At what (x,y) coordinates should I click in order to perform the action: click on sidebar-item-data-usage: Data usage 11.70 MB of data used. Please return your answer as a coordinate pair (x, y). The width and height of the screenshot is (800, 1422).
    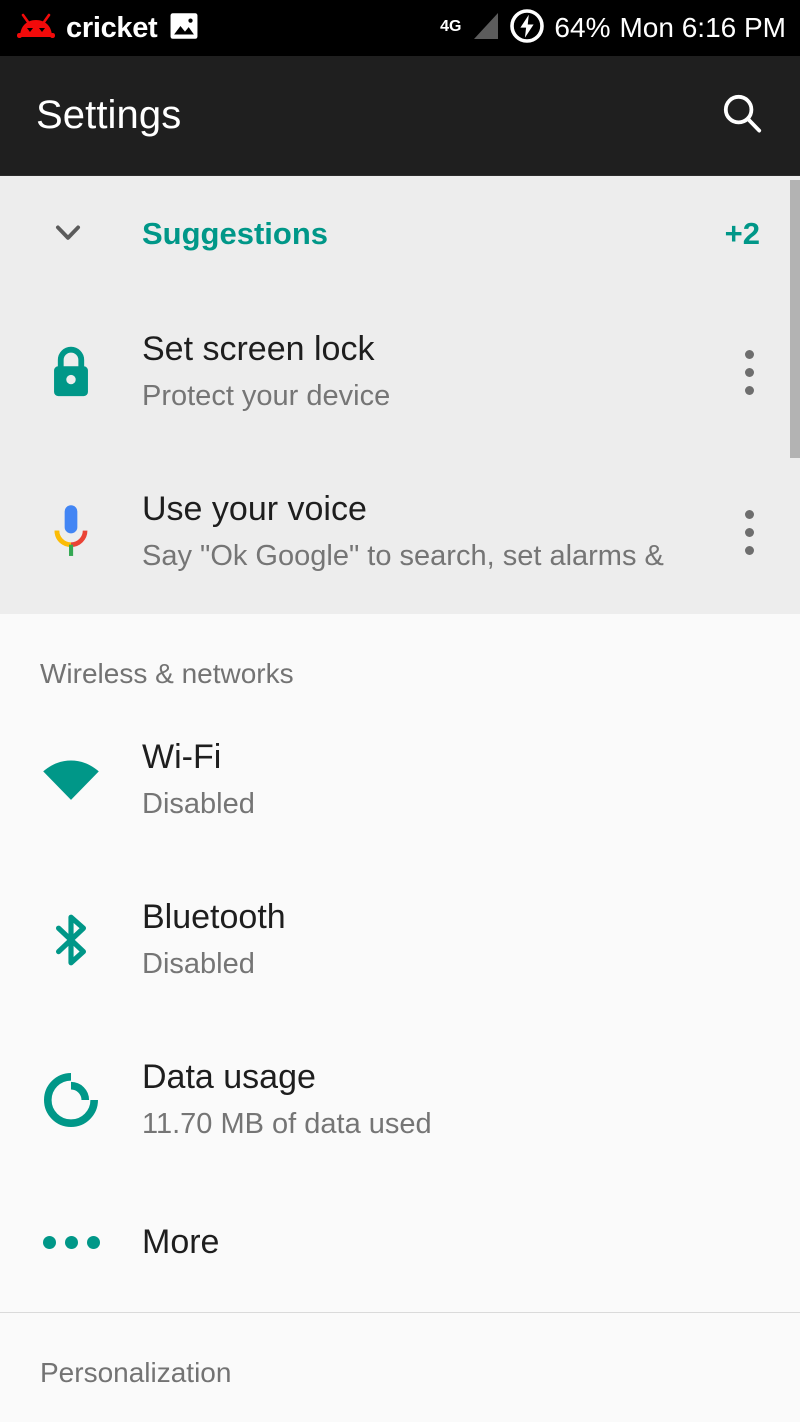
    Looking at the image, I should click on (400, 1100).